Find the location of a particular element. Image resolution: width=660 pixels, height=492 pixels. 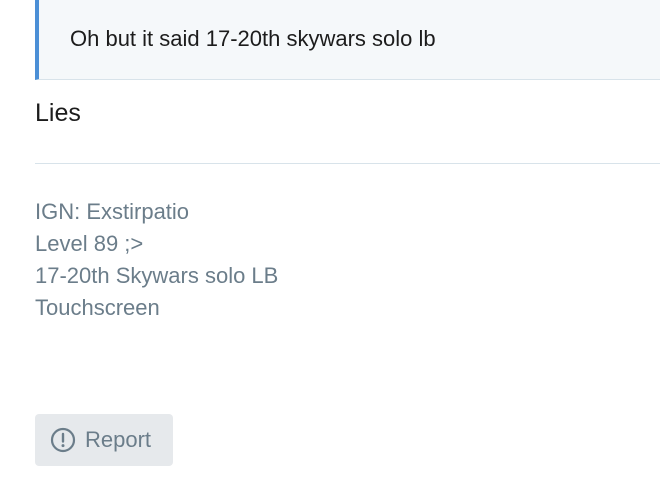

report-label: Report is located at coordinates (118, 439).